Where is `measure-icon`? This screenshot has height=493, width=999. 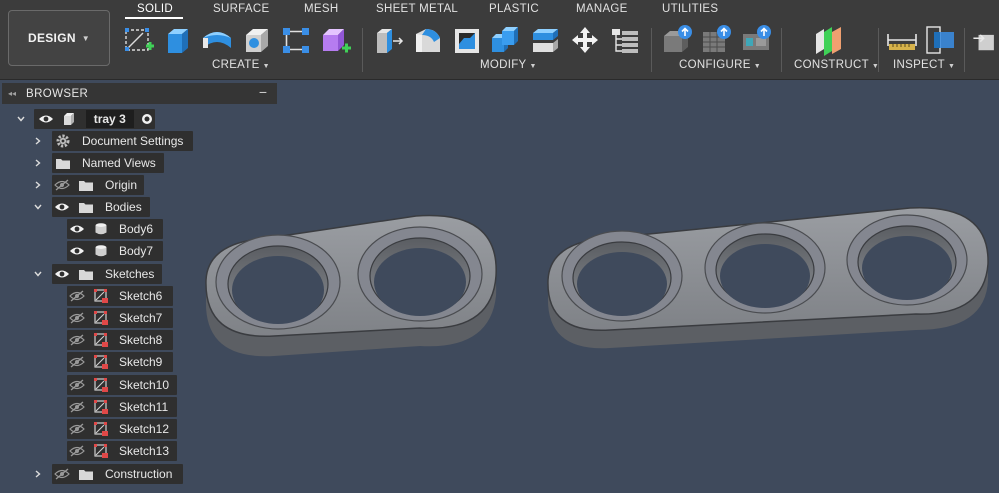
measure-icon is located at coordinates (902, 40).